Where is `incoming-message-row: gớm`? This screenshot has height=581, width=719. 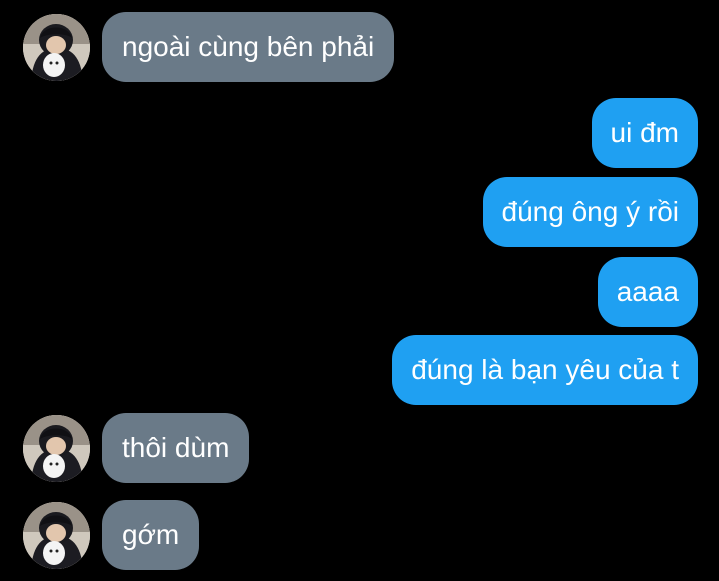 incoming-message-row: gớm is located at coordinates (359, 535).